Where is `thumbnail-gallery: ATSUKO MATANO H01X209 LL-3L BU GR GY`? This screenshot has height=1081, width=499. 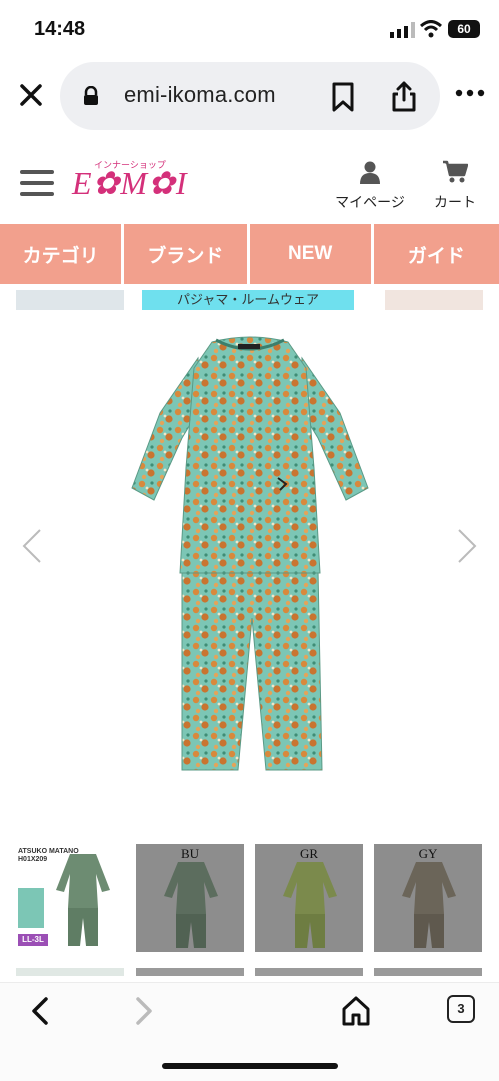 thumbnail-gallery: ATSUKO MATANO H01X209 LL-3L BU GR GY is located at coordinates (249, 912).